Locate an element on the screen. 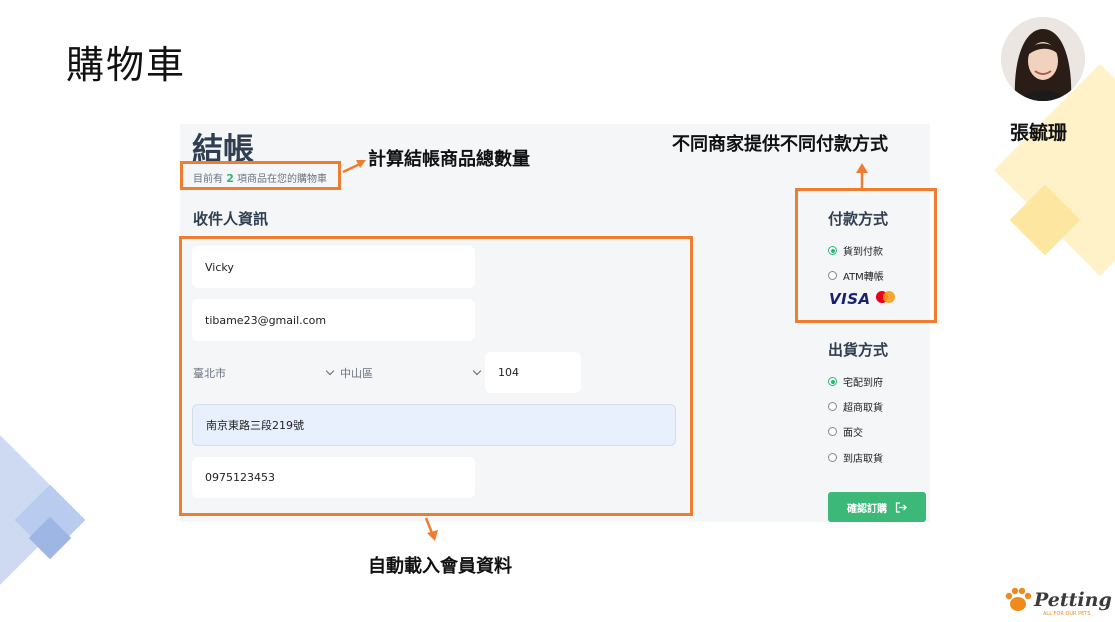 Image resolution: width=1115 pixels, height=622 pixels. petting-logo: Petting ALL FOR OUR PETS is located at coordinates (1058, 601).